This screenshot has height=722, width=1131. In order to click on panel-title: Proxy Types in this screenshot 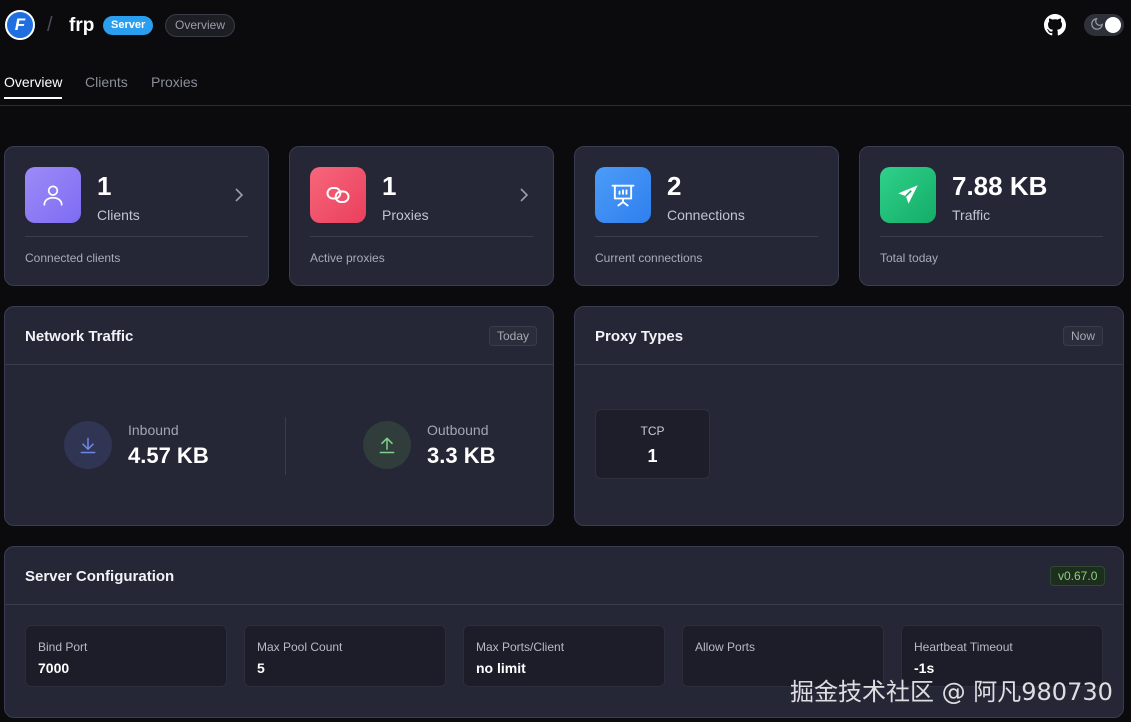, I will do `click(639, 336)`.